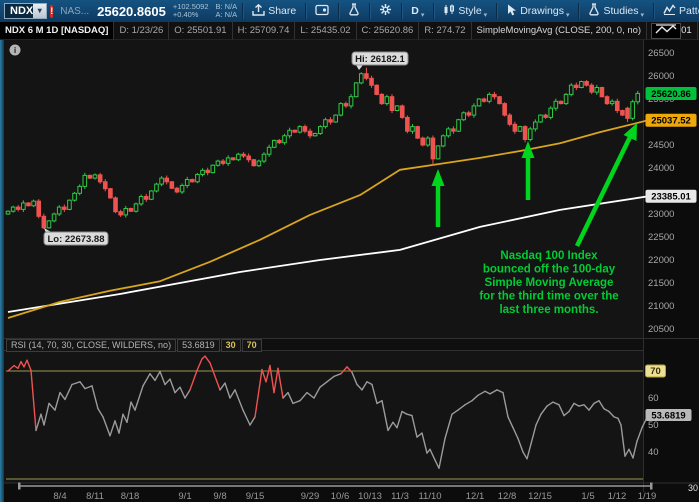 The height and width of the screenshot is (502, 699). What do you see at coordinates (326, 31) in the screenshot?
I see `ohlc-low: L: 25435.02` at bounding box center [326, 31].